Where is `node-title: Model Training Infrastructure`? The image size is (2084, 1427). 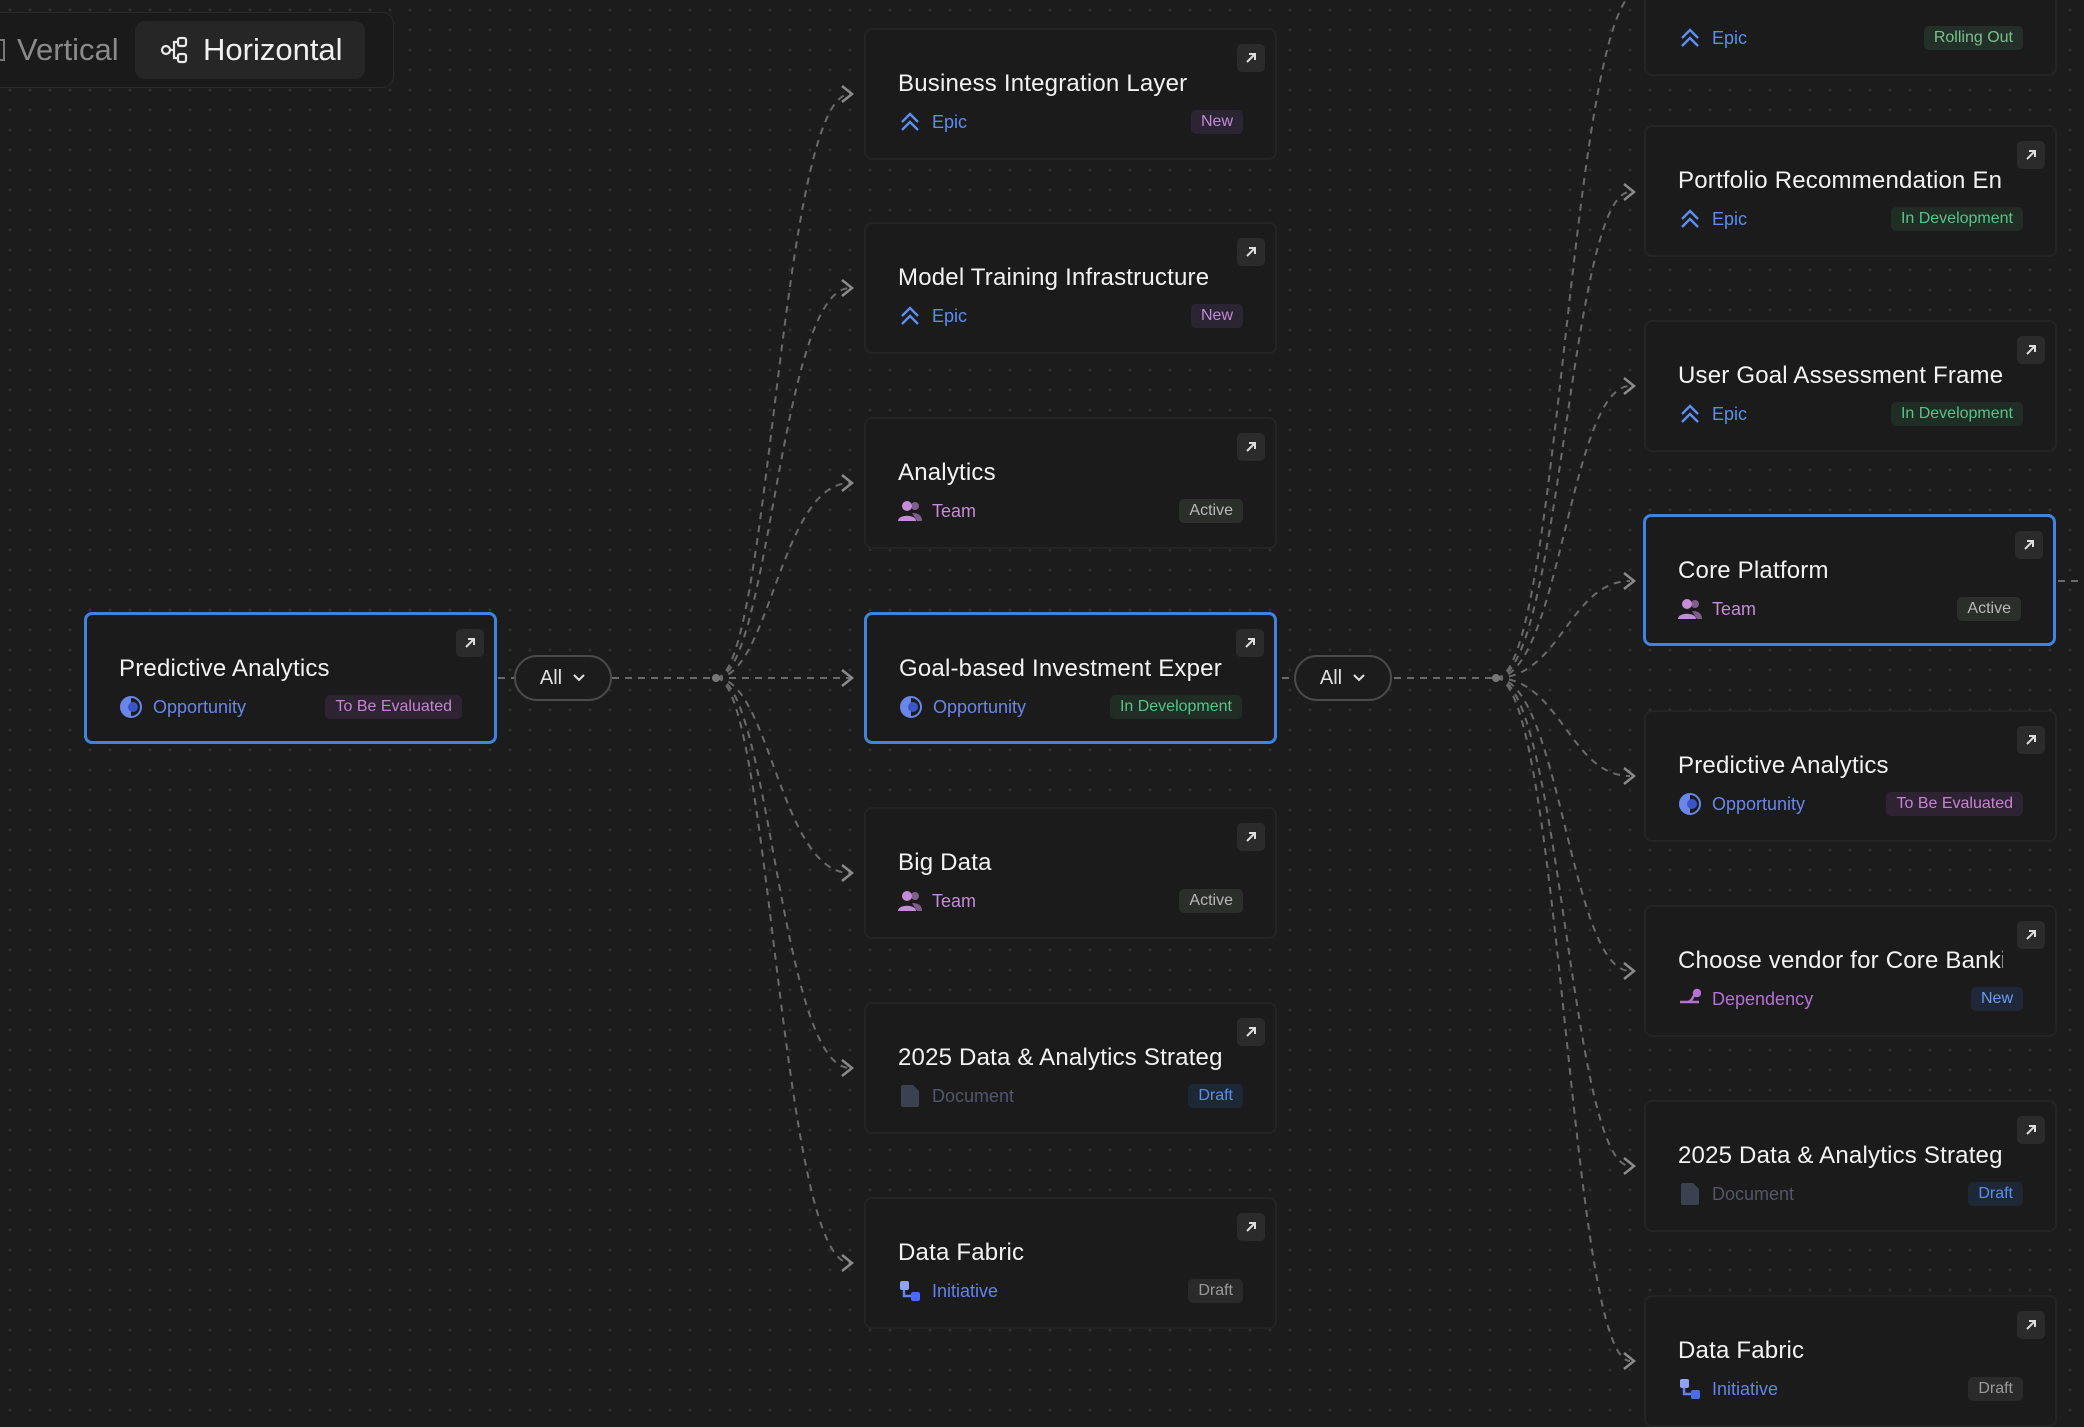
node-title: Model Training Infrastructure is located at coordinates (1054, 277).